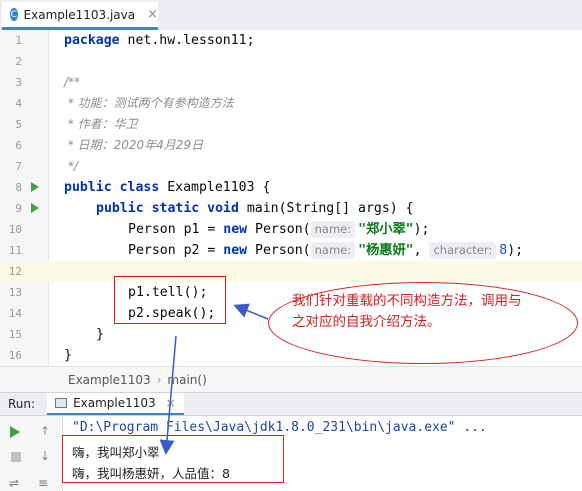 This screenshot has height=491, width=582. What do you see at coordinates (291, 103) in the screenshot?
I see `code-line: 4 * 功能：测试两个有参构造方法` at bounding box center [291, 103].